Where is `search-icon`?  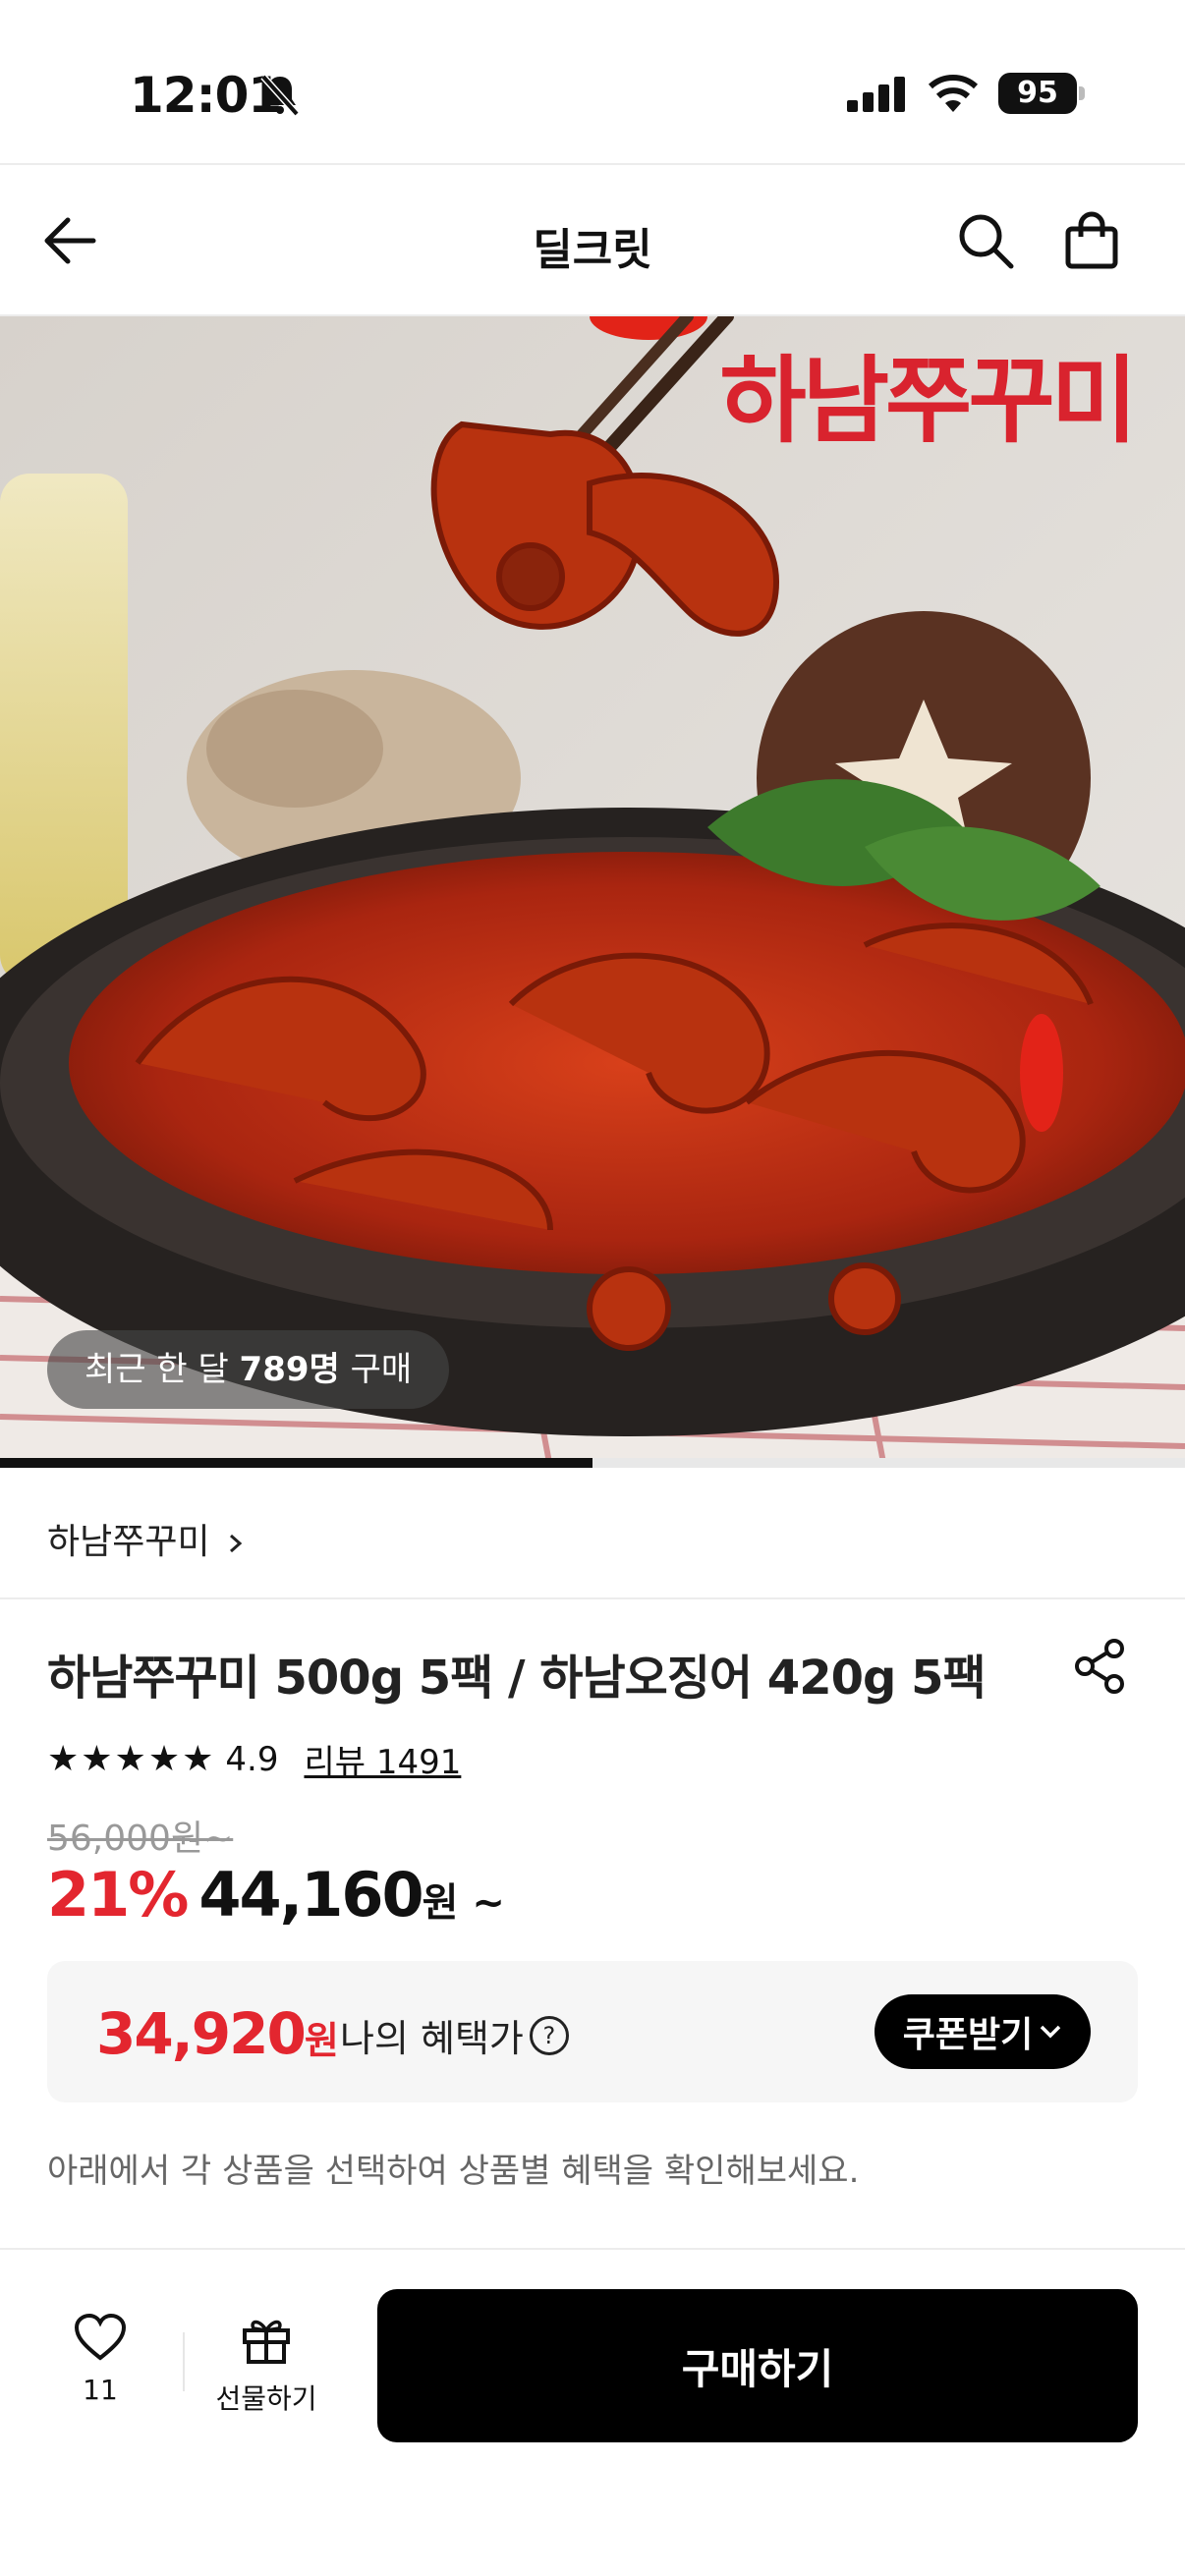
search-icon is located at coordinates (987, 241).